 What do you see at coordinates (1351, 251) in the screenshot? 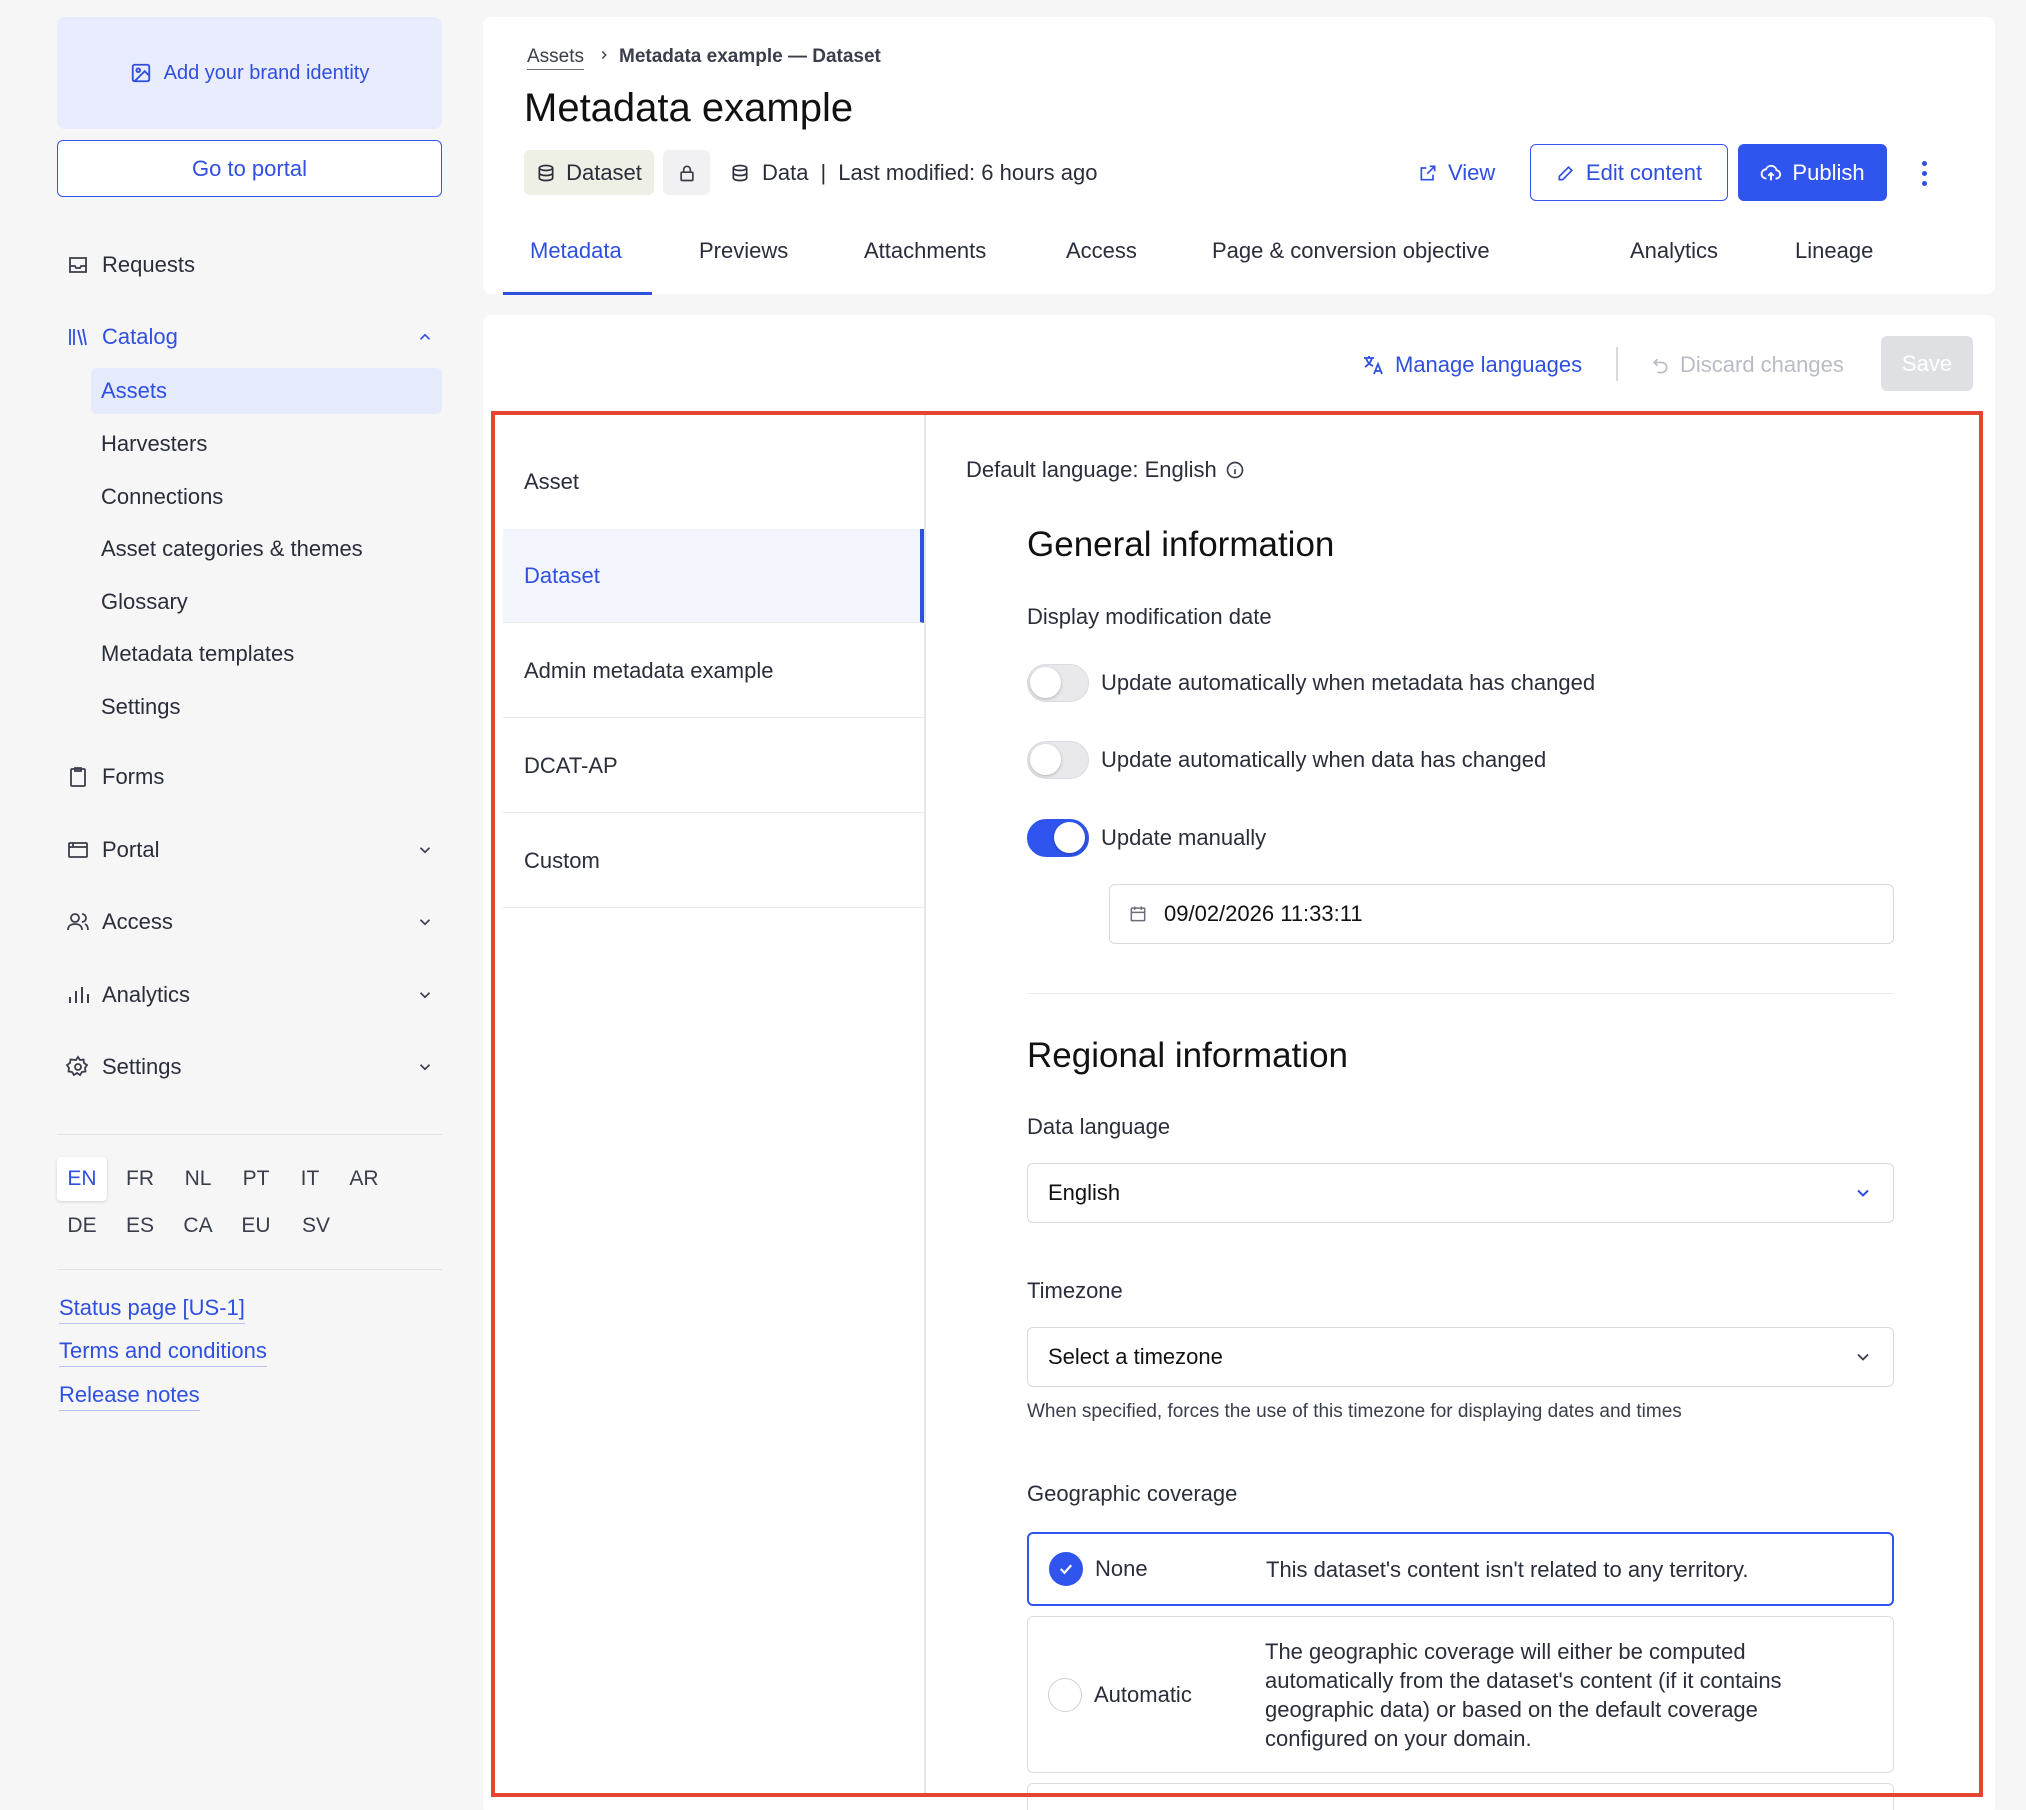
I see `tab-page-conversion: Page & conversion objective` at bounding box center [1351, 251].